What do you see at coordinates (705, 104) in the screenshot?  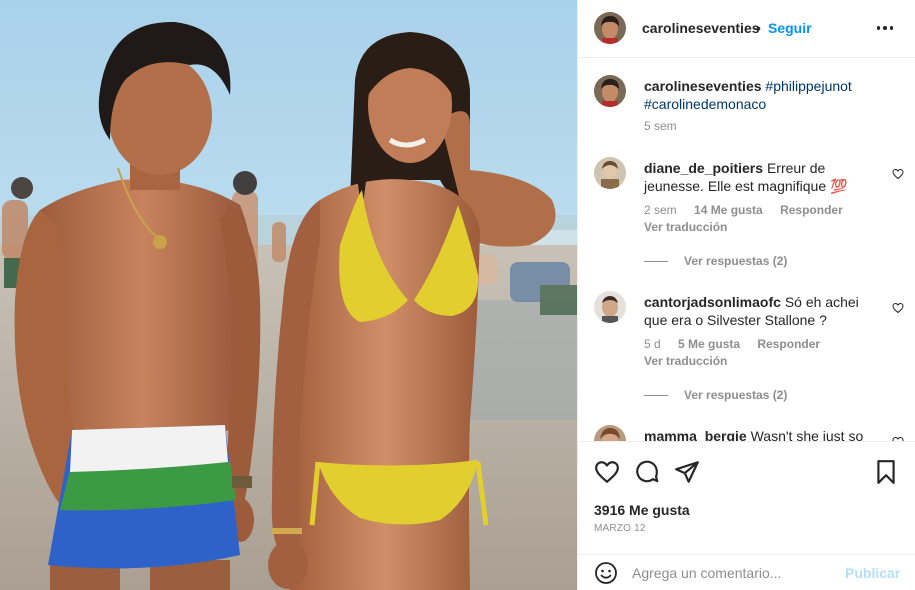 I see `hashtag-link: #carolinedemonaco` at bounding box center [705, 104].